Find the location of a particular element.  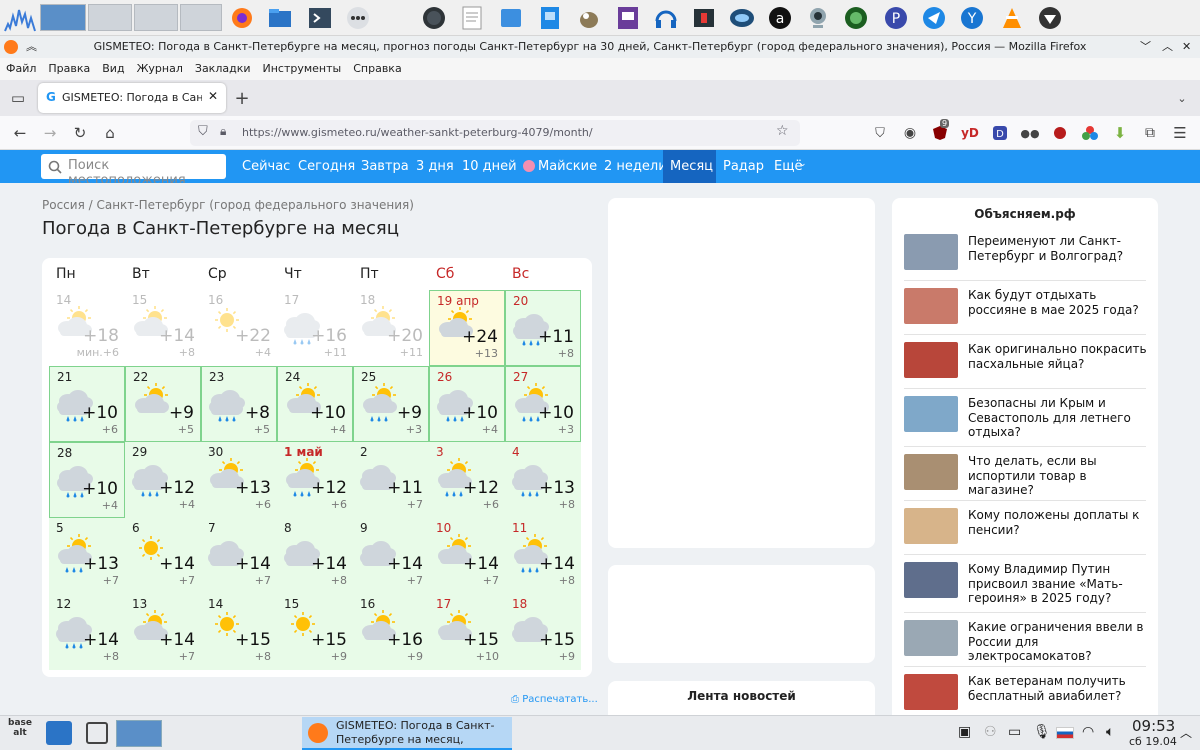

calendar-day: 18 +15 +9 is located at coordinates (543, 632).